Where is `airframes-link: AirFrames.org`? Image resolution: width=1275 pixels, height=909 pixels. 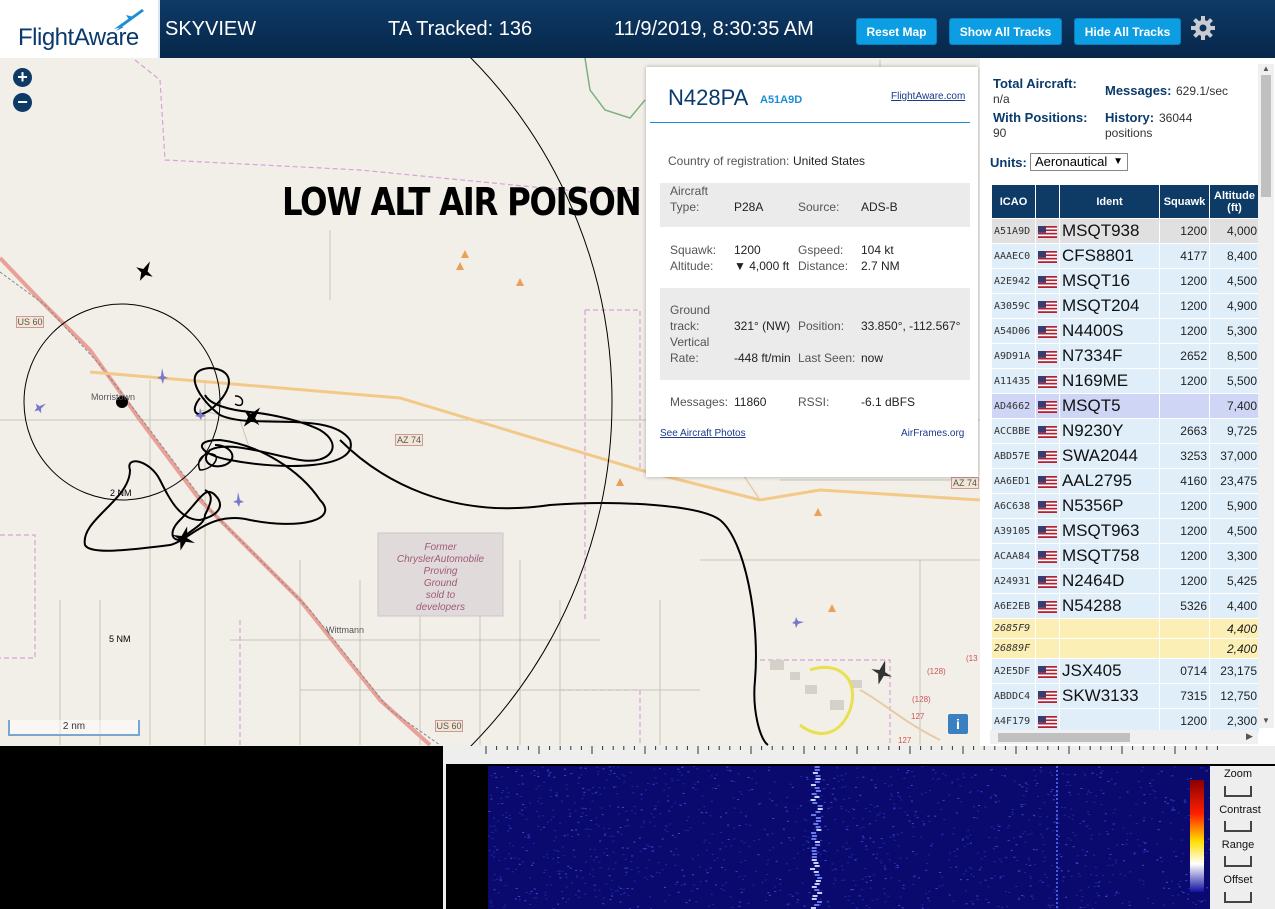 airframes-link: AirFrames.org is located at coordinates (932, 433).